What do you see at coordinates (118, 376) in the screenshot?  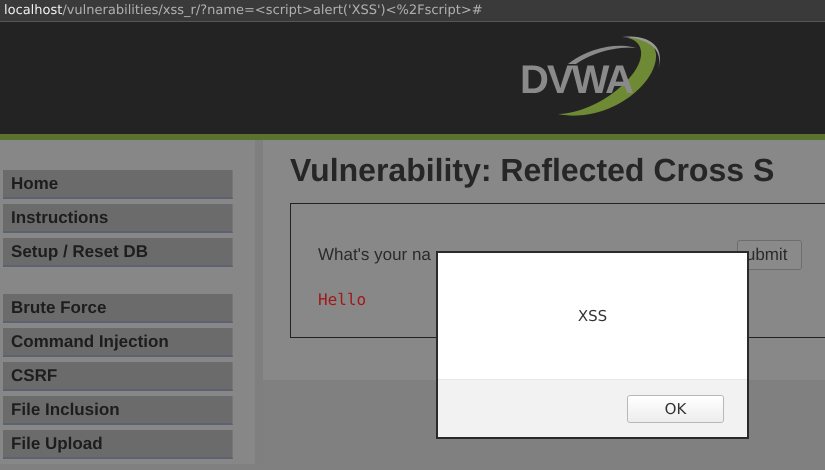 I see `menu-item: CSRF` at bounding box center [118, 376].